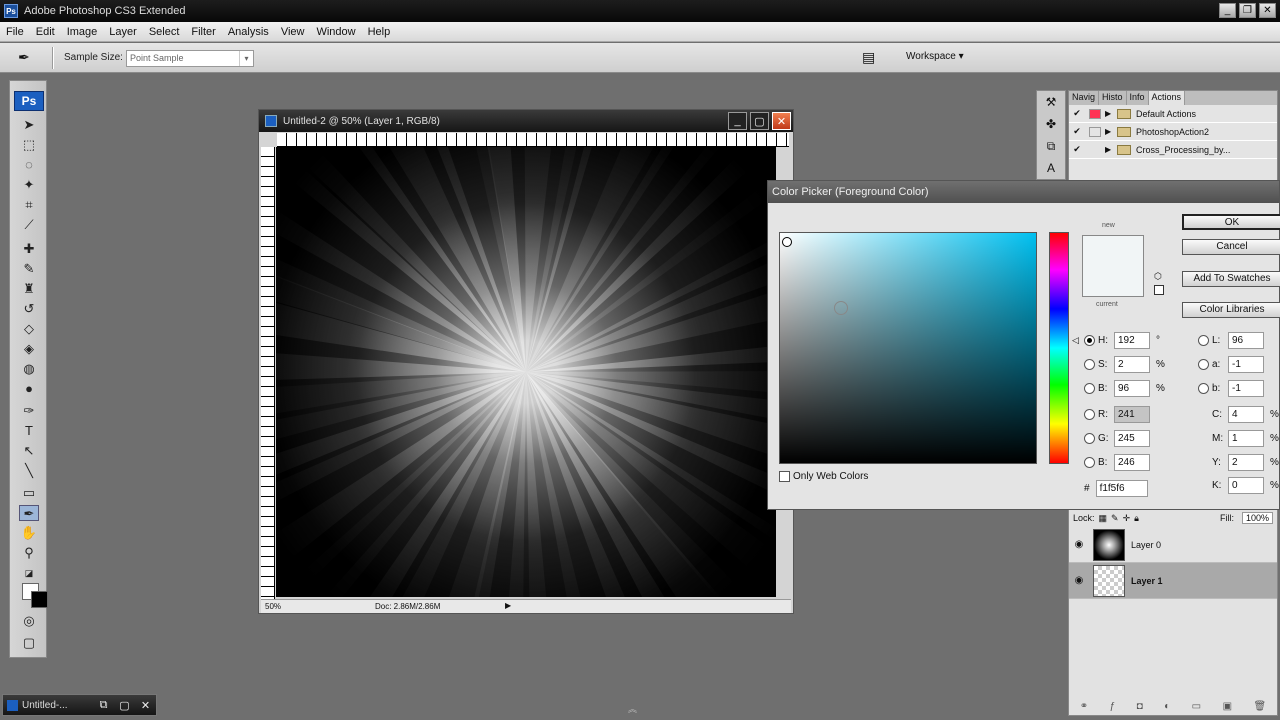 The height and width of the screenshot is (720, 1280). Describe the element at coordinates (248, 32) in the screenshot. I see `menu-analysis: Analysis` at that location.